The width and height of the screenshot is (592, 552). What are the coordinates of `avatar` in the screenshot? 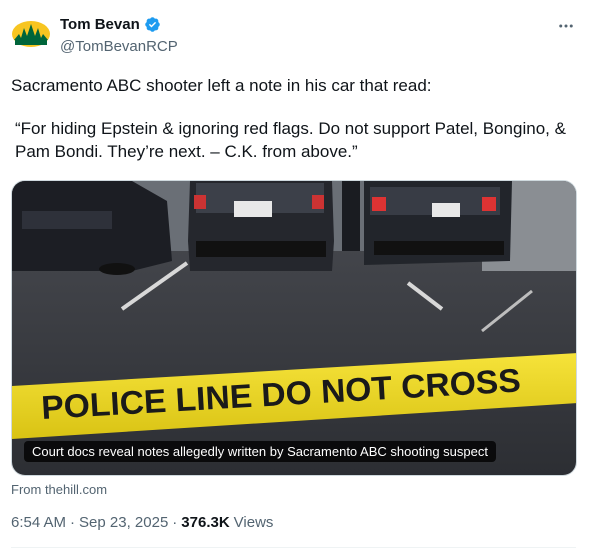 It's located at (31, 34).